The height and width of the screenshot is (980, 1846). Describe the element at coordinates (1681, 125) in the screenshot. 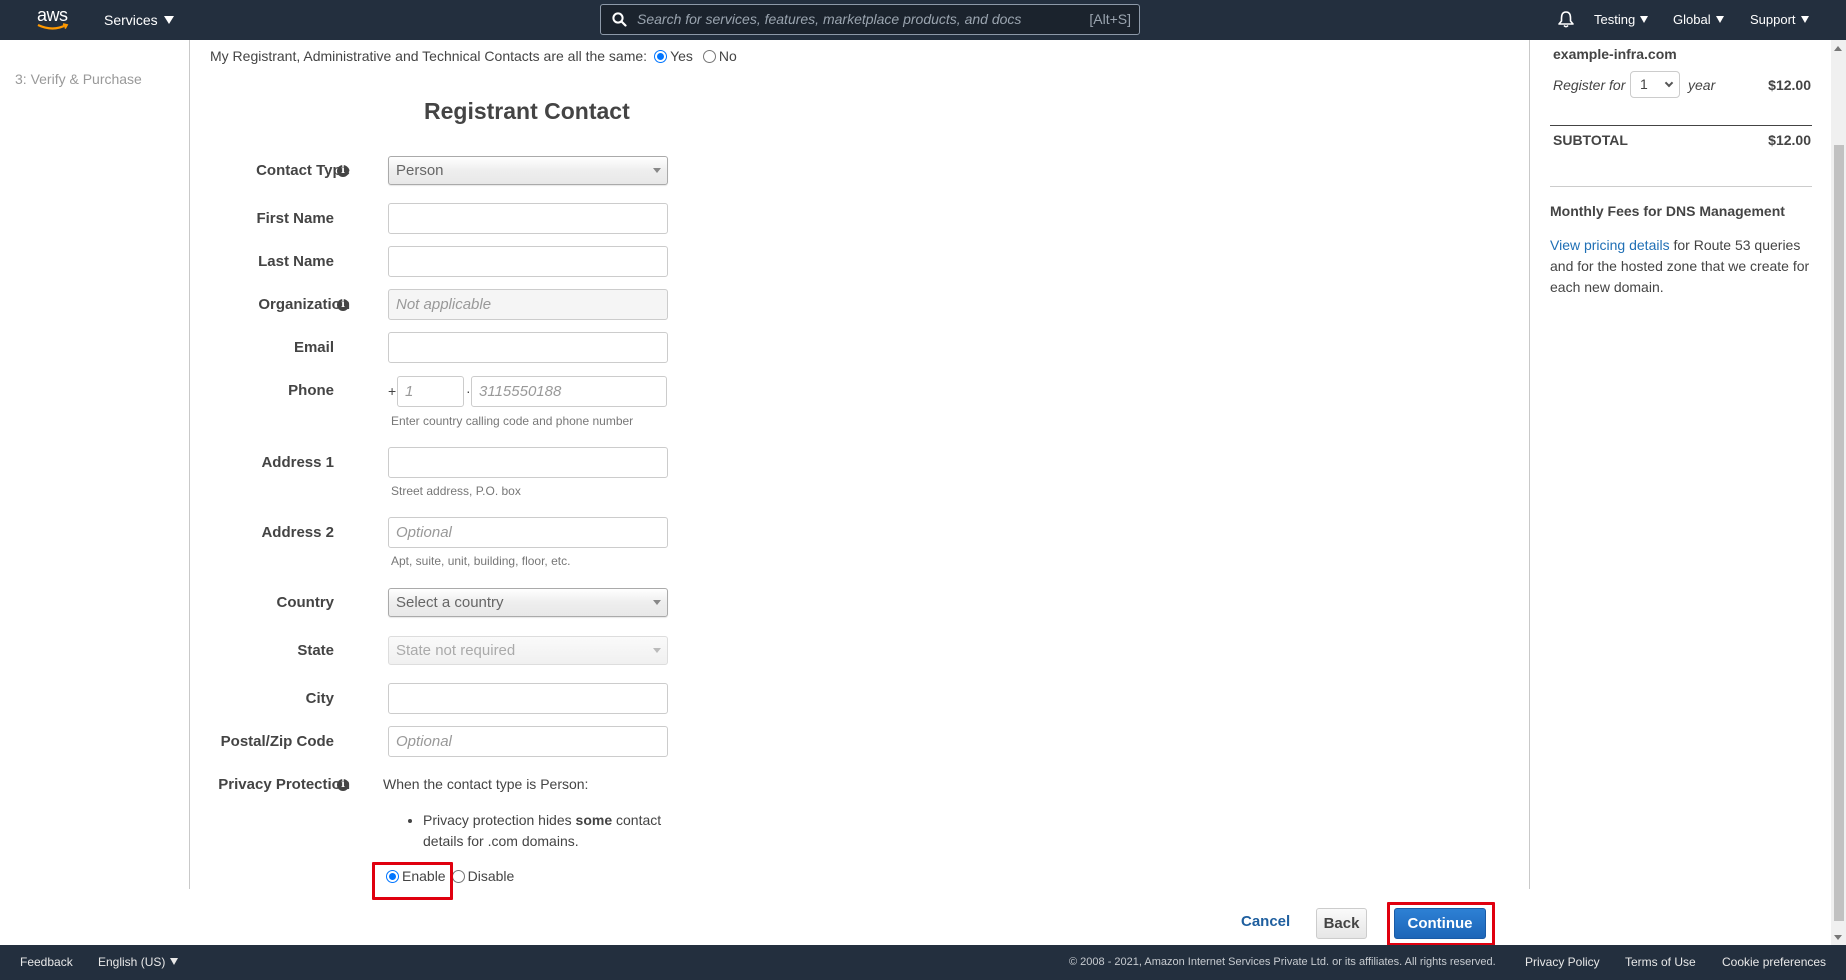

I see `subtotal-divider` at that location.